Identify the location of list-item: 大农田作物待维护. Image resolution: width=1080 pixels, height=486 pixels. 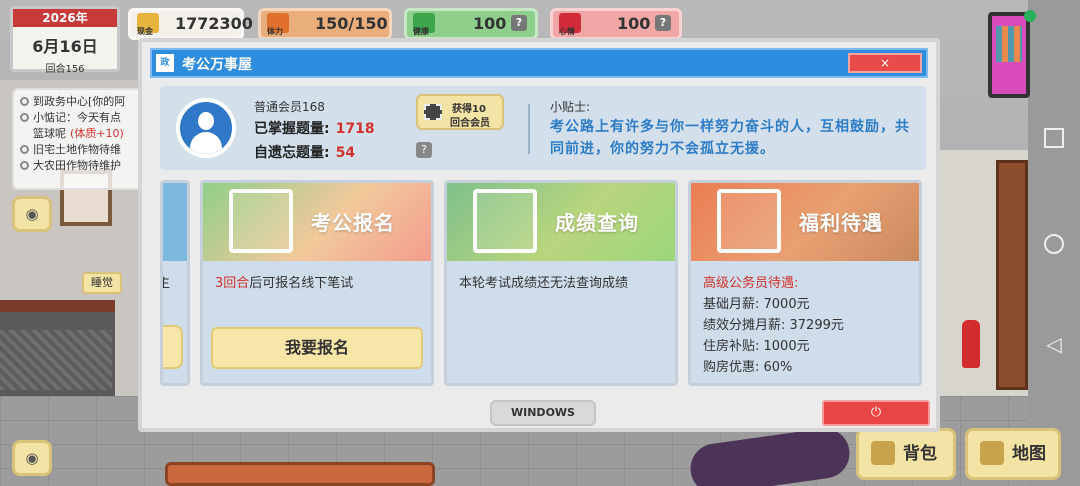
(78, 166).